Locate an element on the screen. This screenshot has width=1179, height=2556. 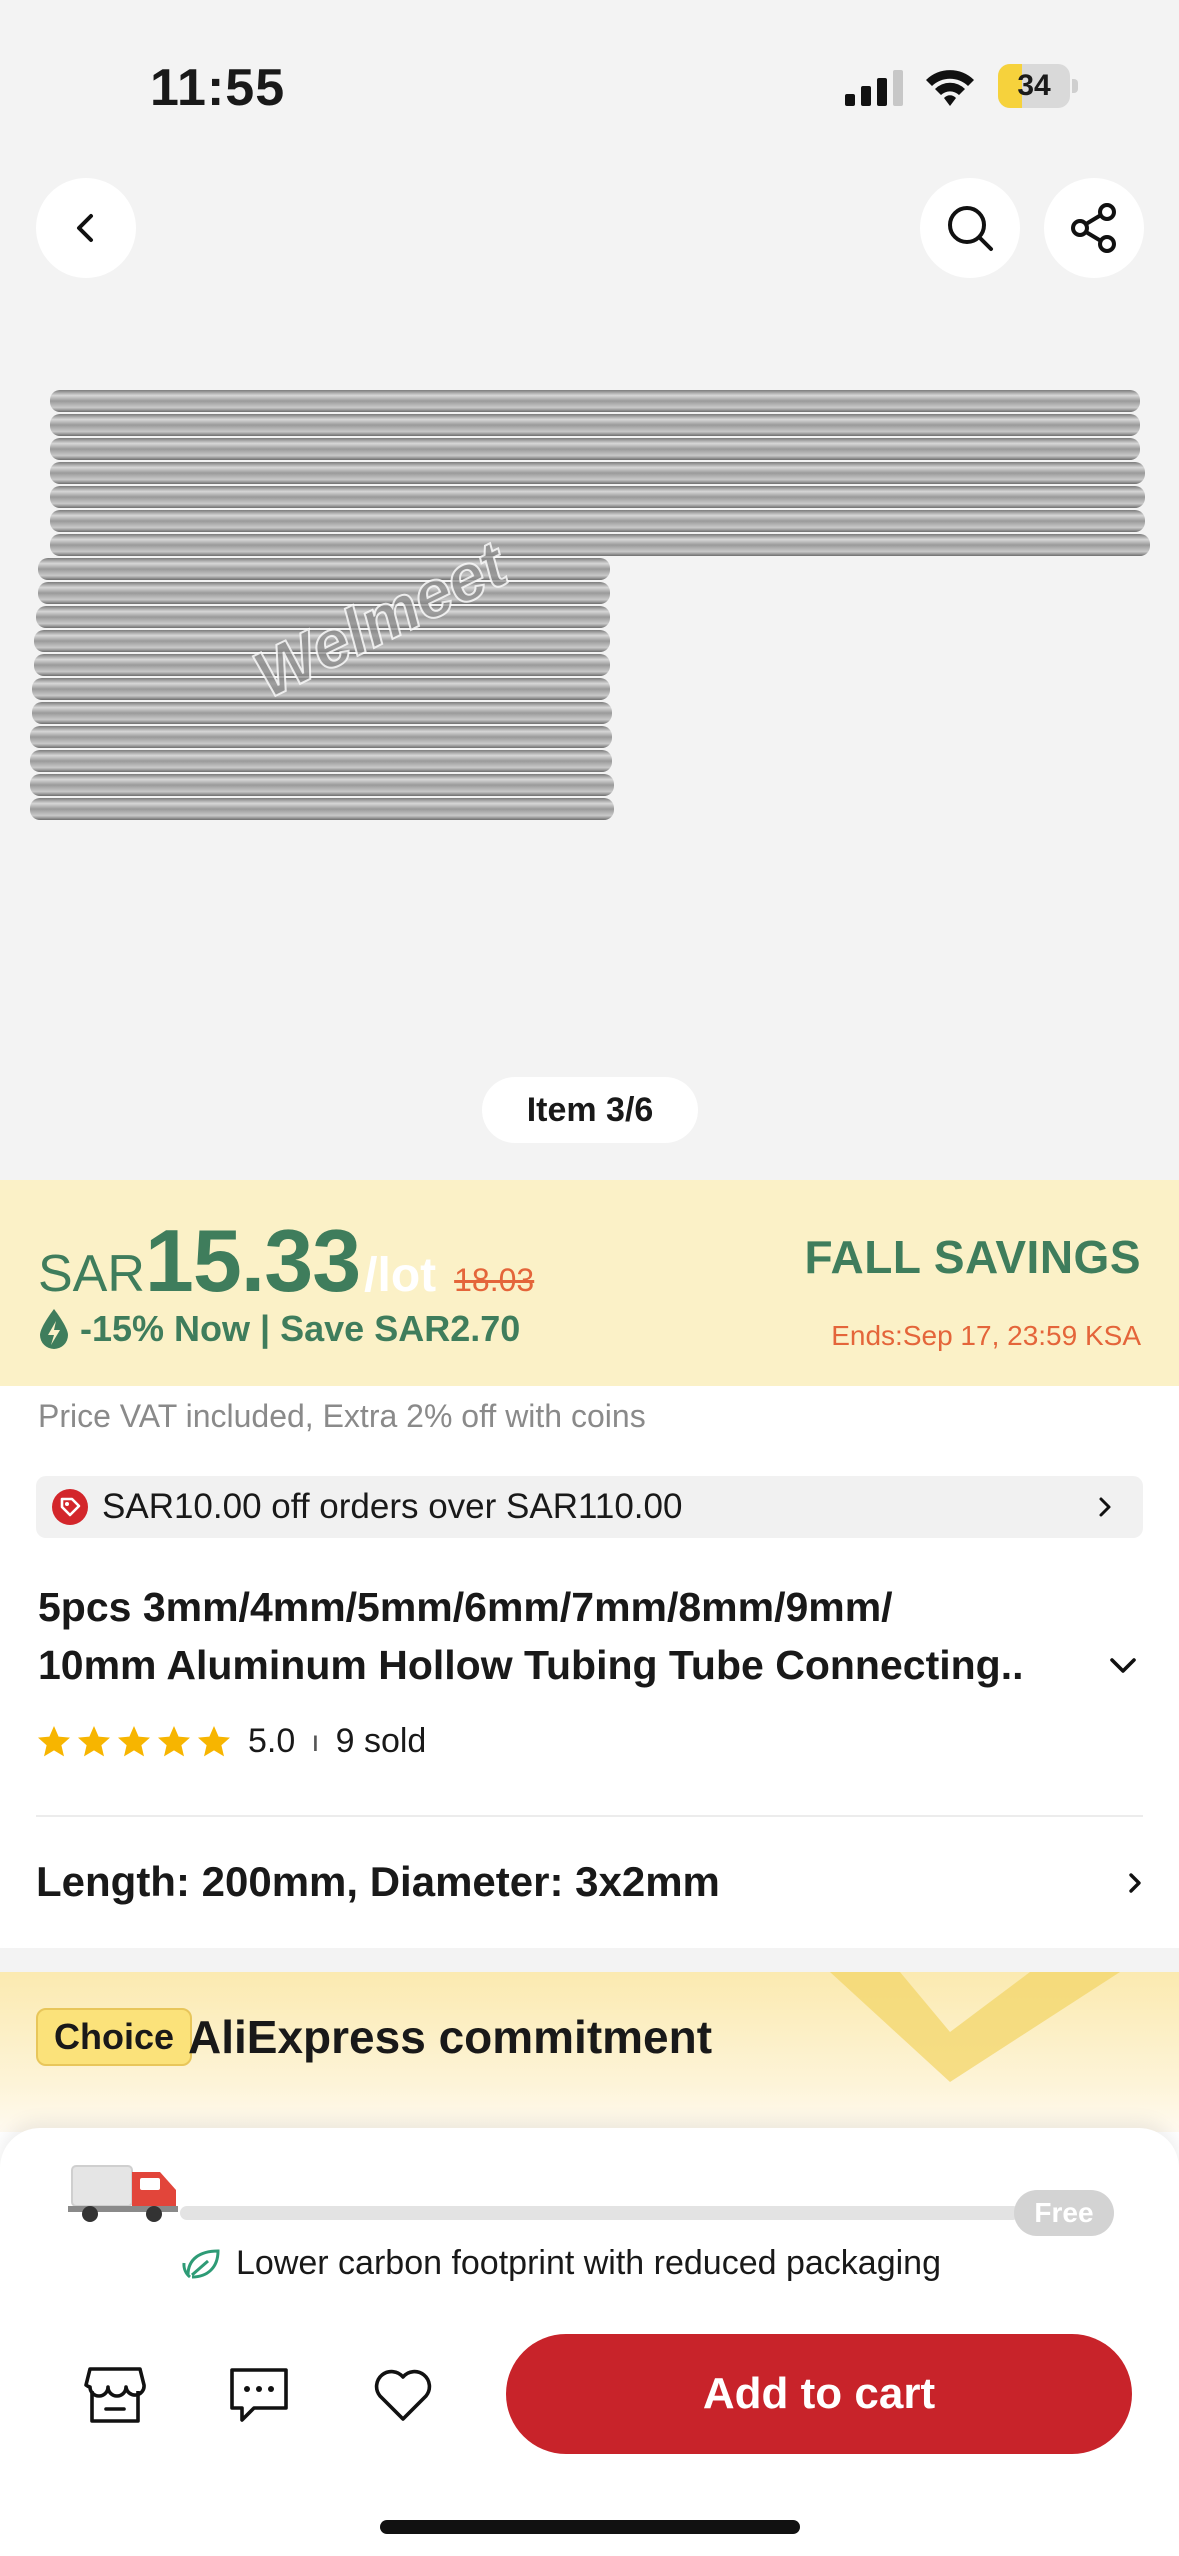
chat-icon is located at coordinates (259, 2395).